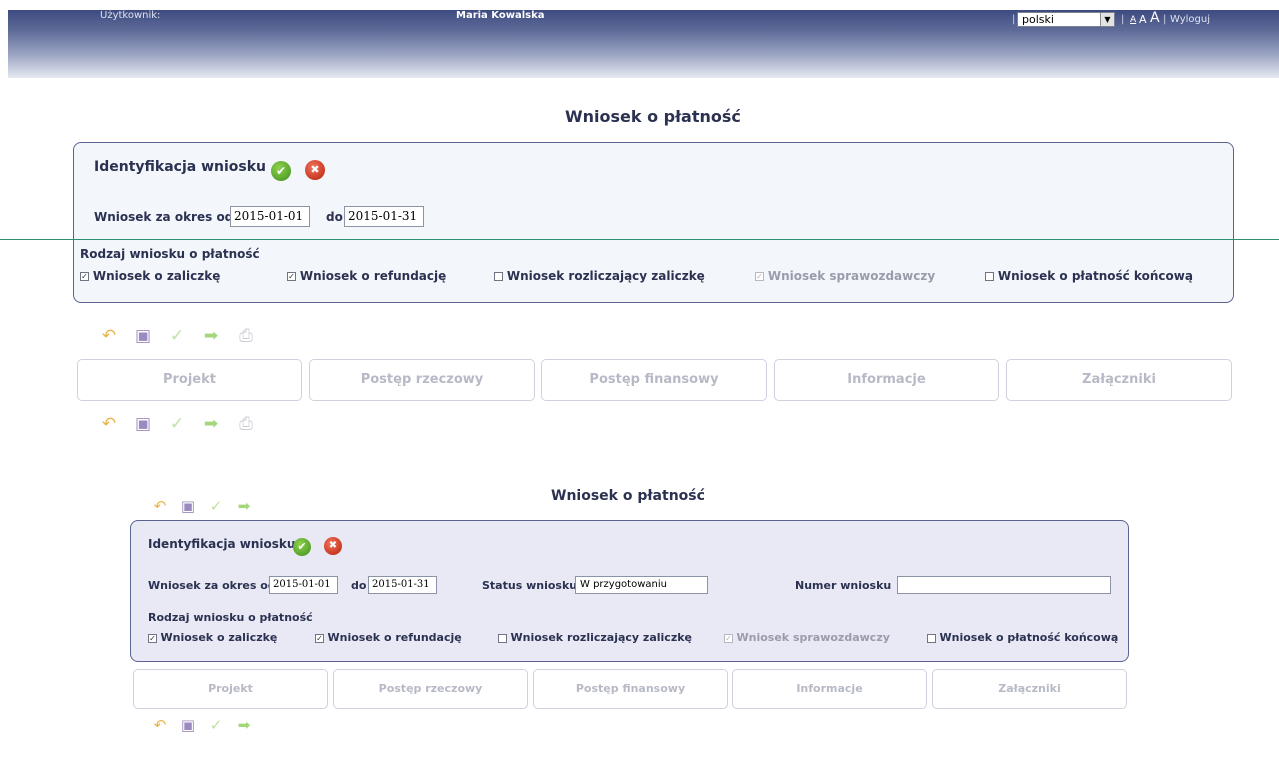  What do you see at coordinates (1038, 19) in the screenshot?
I see `language-select-value: polski` at bounding box center [1038, 19].